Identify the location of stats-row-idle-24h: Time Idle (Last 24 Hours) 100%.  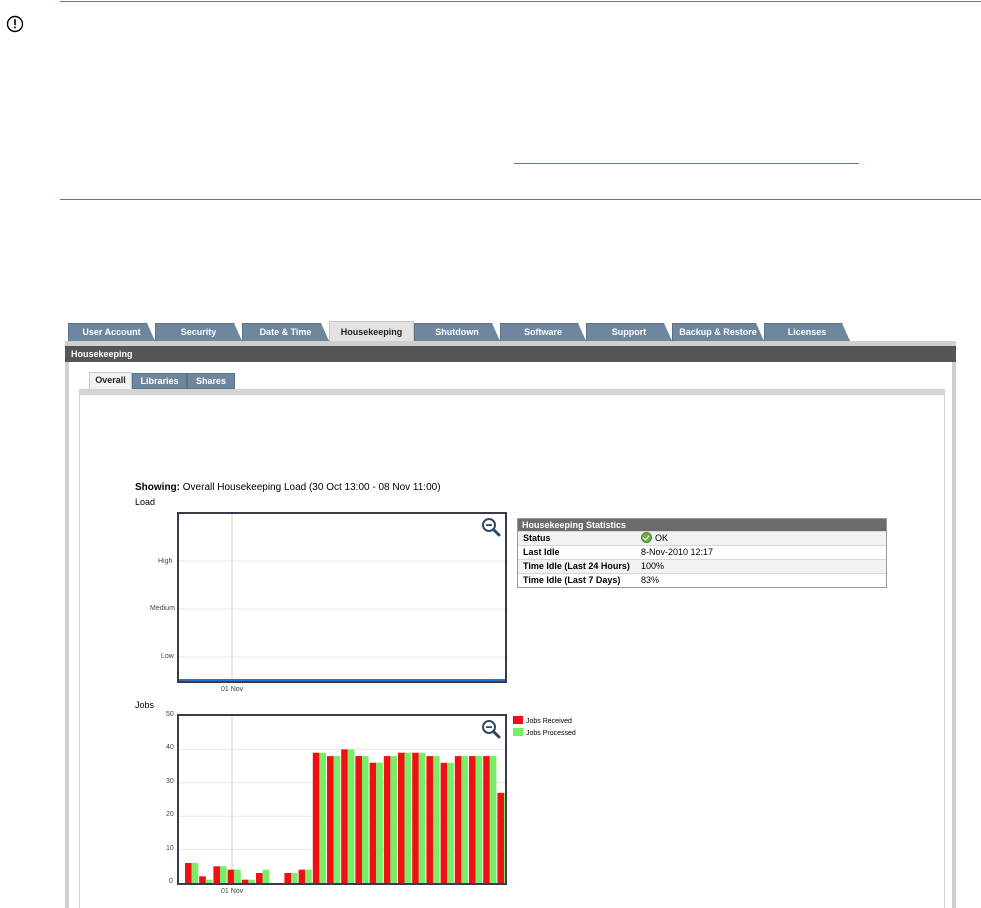
(702, 566).